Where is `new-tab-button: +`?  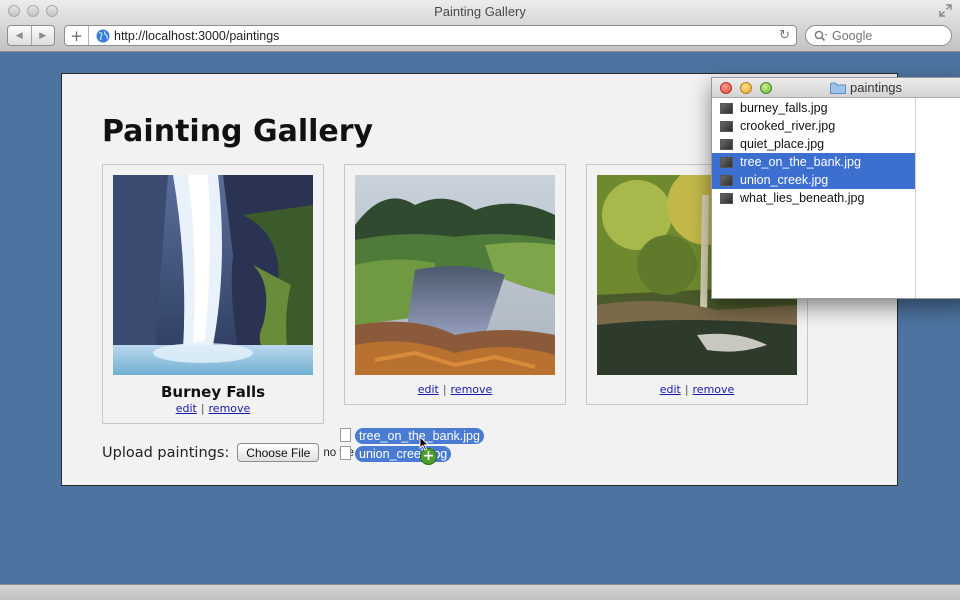
new-tab-button: + is located at coordinates (77, 35).